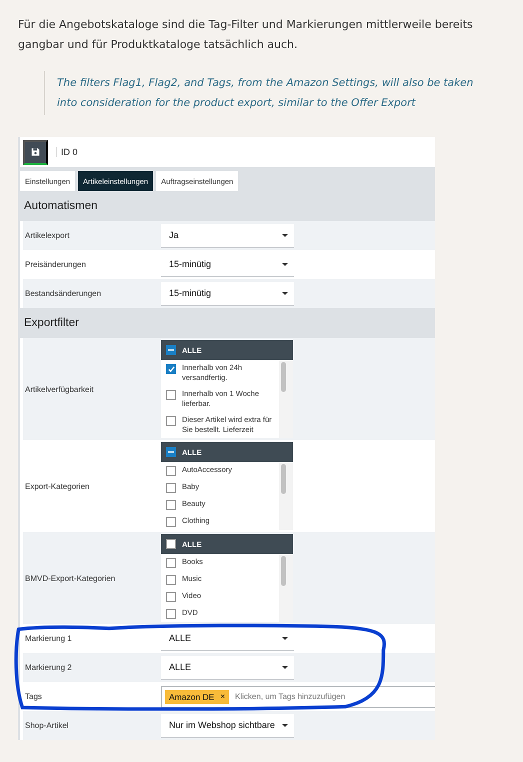  I want to click on checkmark-icon, so click(171, 369).